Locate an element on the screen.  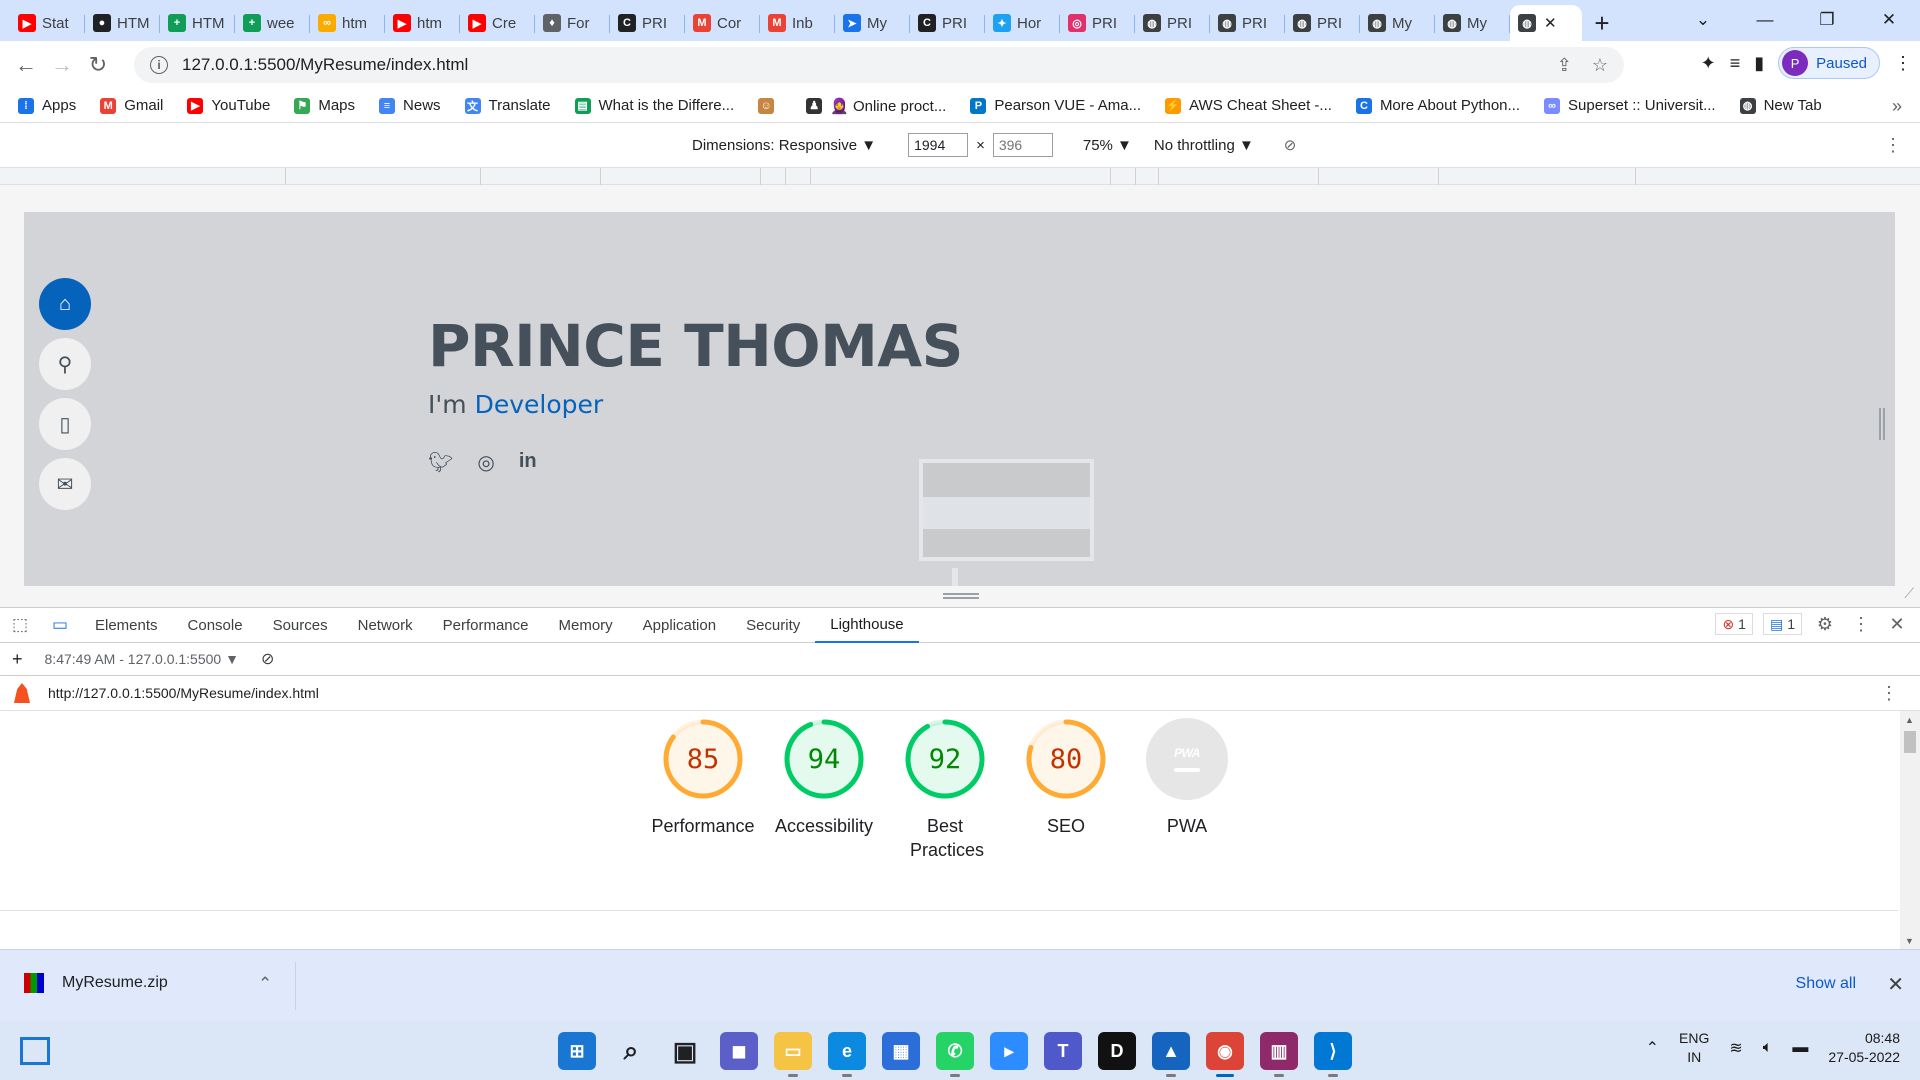
side-panel-icon: ▮ is located at coordinates (1759, 63).